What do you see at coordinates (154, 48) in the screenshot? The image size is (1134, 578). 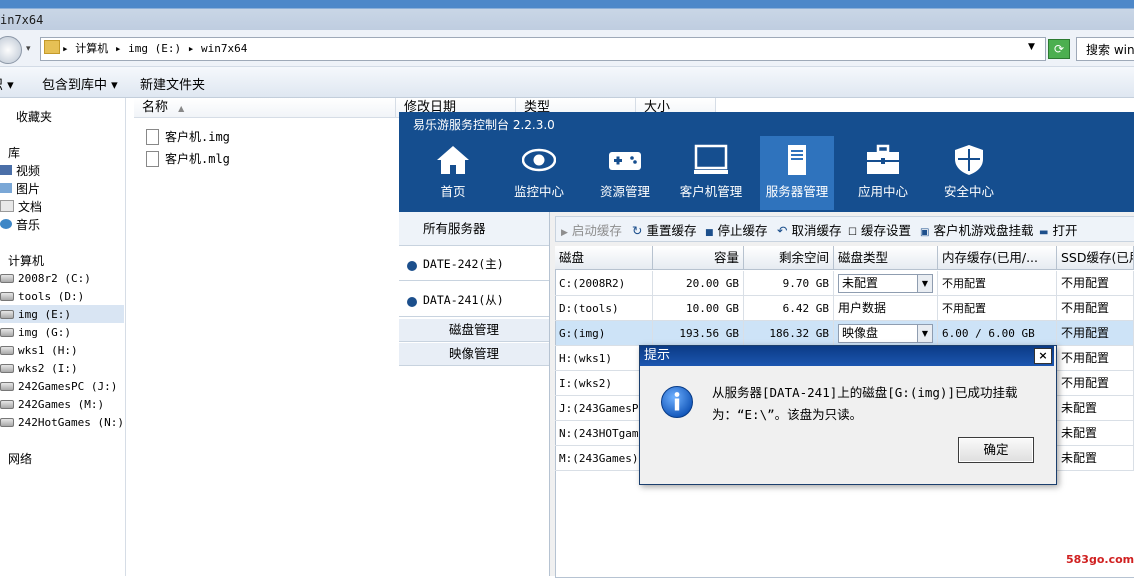 I see `address-path: ▸ 计算机 ▸ img (E:) ▸ win7x64` at bounding box center [154, 48].